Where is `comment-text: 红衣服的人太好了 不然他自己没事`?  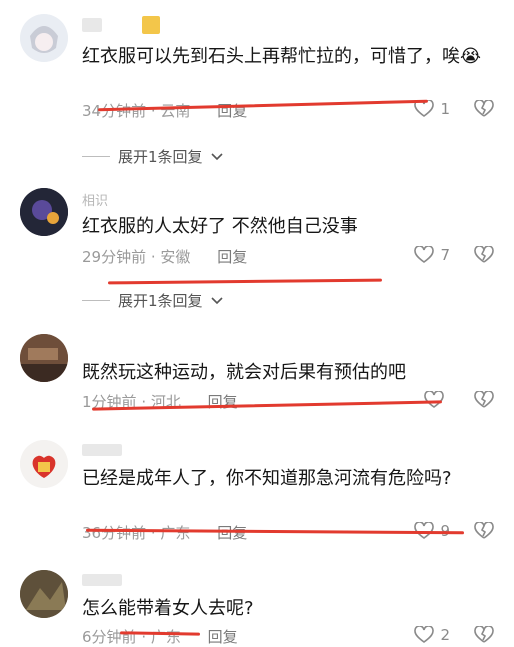
comment-text: 红衣服的人太好了 不然他自己没事 is located at coordinates (220, 226).